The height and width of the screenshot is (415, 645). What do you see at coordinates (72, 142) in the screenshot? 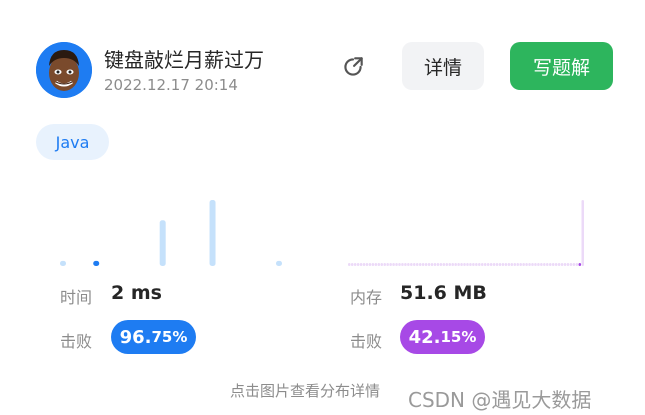
I see `language-tag: Java` at bounding box center [72, 142].